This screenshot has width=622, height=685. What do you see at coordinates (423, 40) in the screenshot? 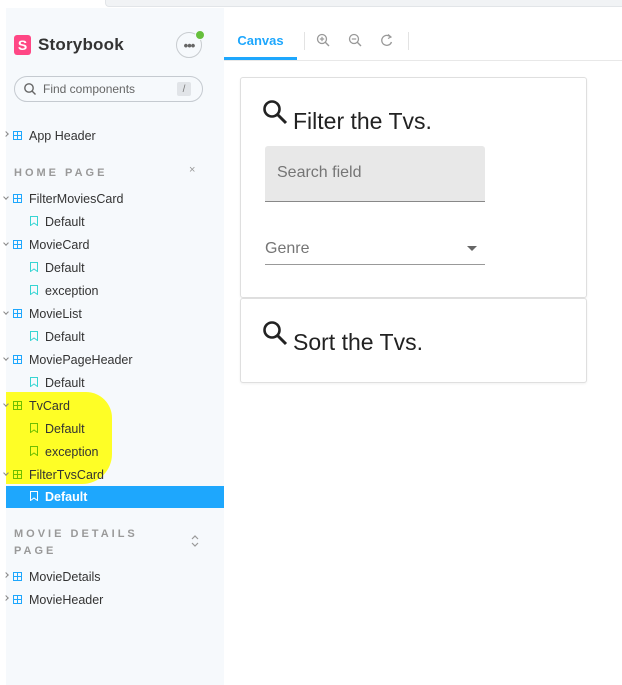
I see `toolbar: Canvas` at bounding box center [423, 40].